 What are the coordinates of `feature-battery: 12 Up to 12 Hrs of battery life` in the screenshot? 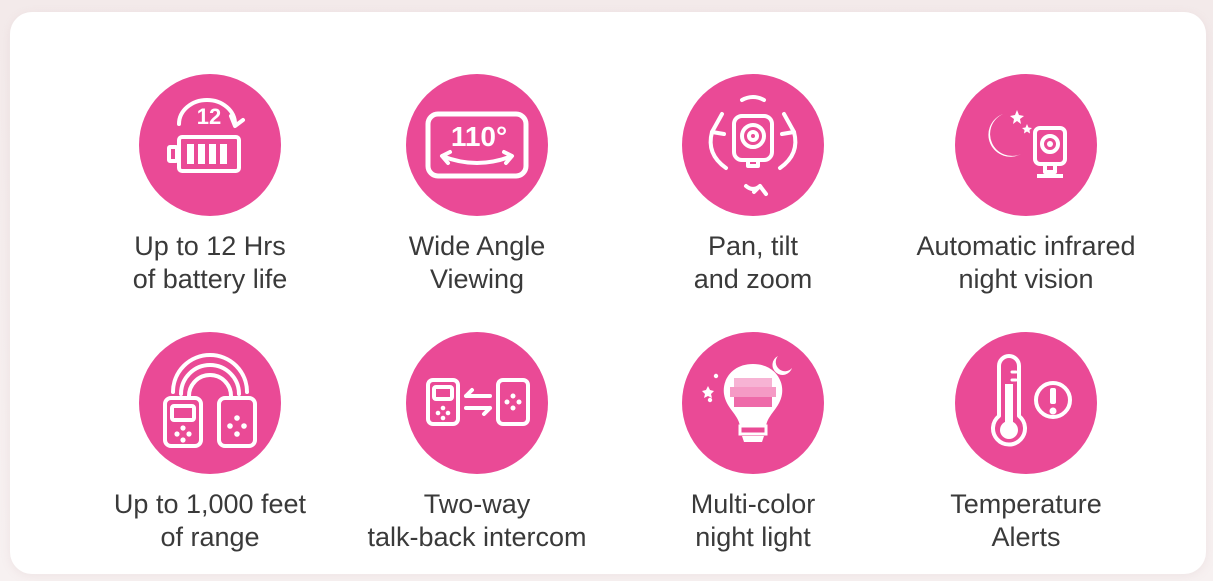 It's located at (210, 185).